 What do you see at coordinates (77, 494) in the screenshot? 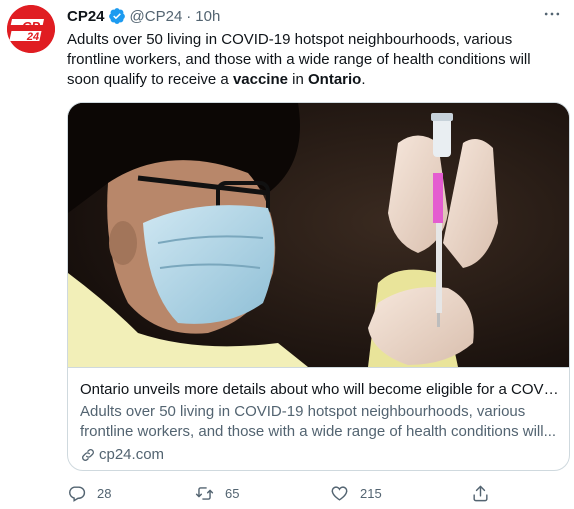
I see `reply-icon` at bounding box center [77, 494].